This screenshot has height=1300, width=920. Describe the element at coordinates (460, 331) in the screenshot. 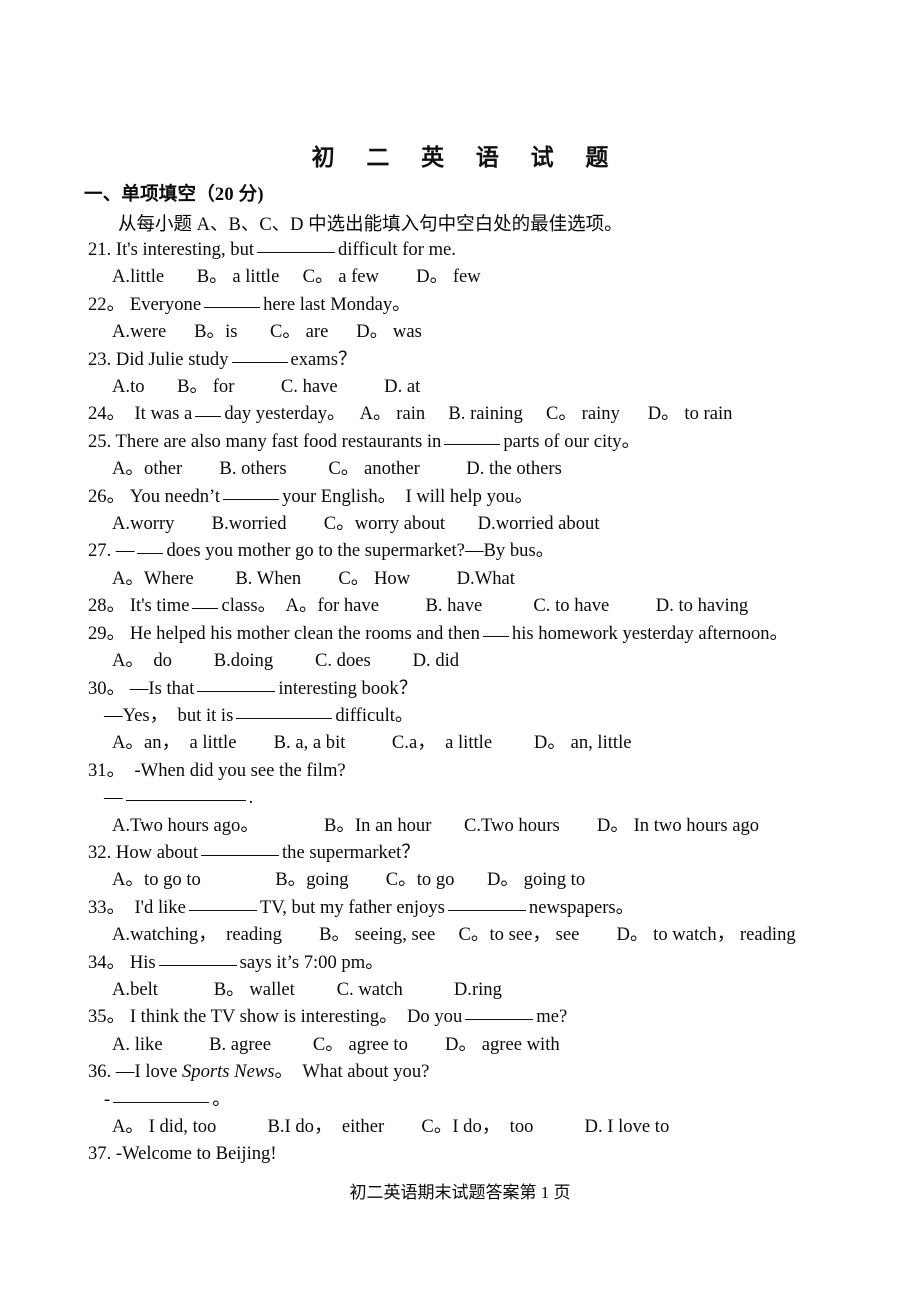

I see `question-22-options: A.were B。is C。 are D。 was` at that location.